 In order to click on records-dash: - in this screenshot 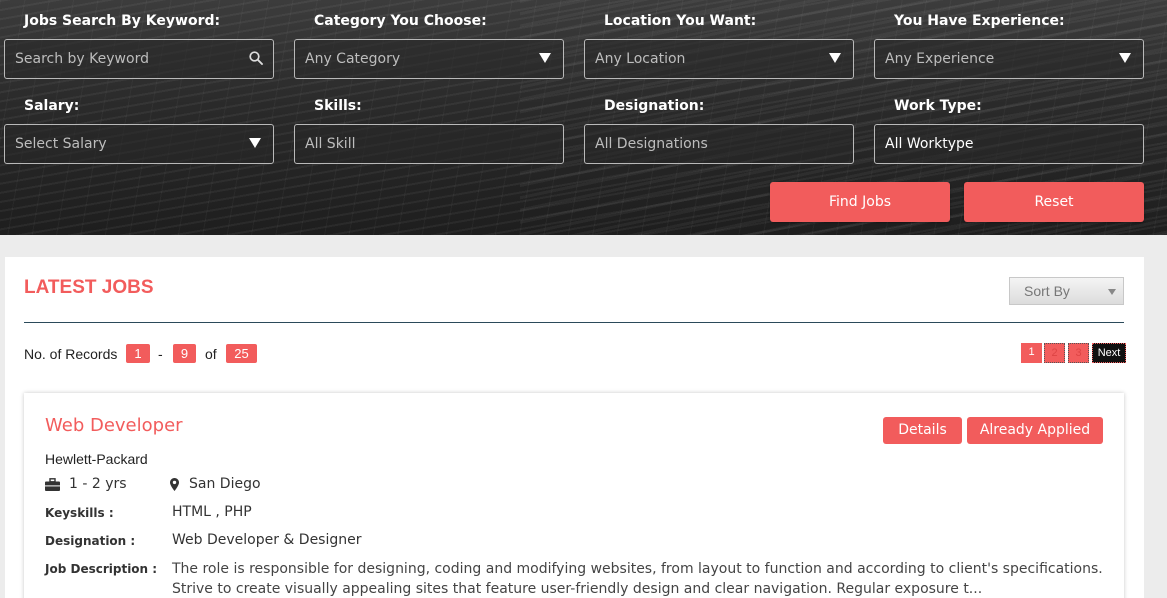, I will do `click(160, 354)`.